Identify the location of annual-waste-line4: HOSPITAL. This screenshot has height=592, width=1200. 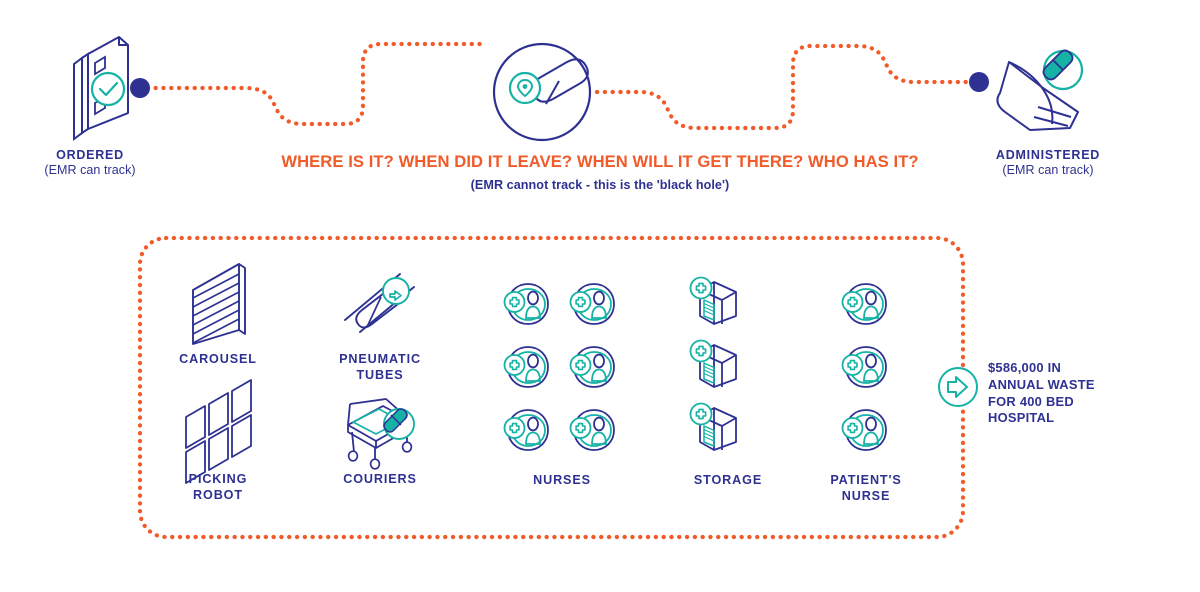
(1021, 418).